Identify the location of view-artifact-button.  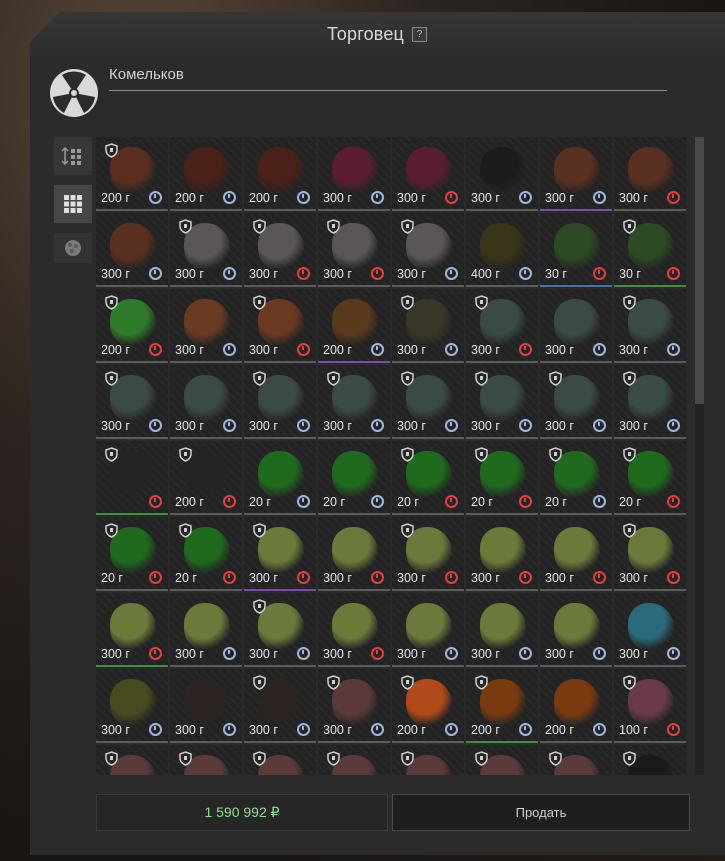
(73, 248).